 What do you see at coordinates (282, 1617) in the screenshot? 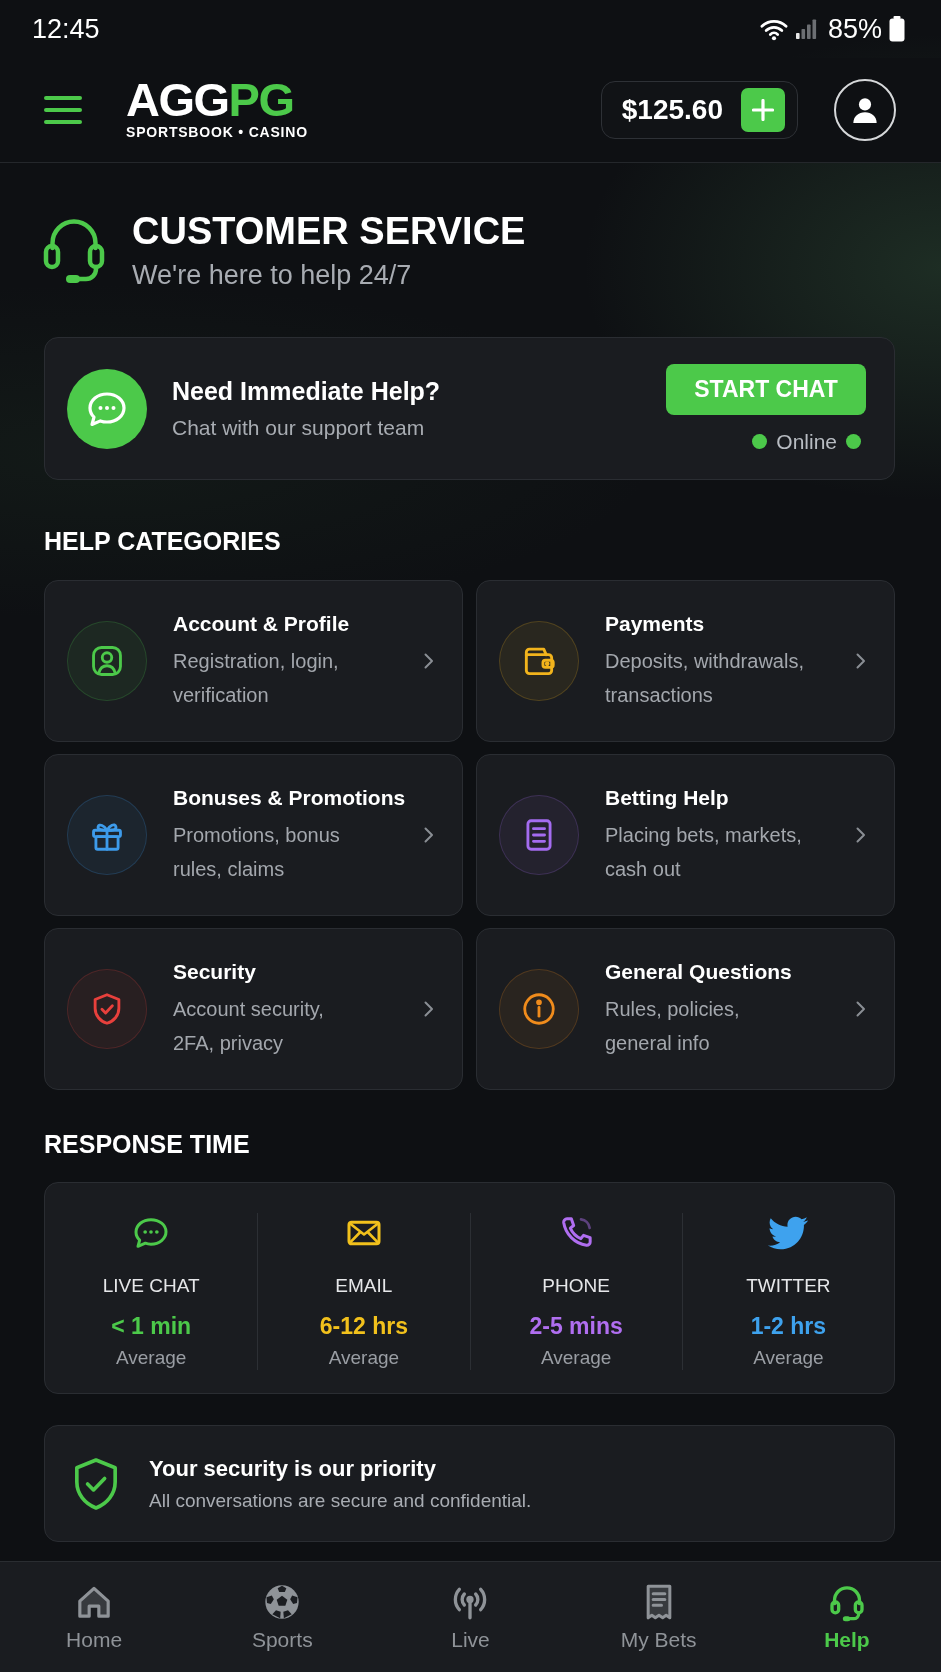
I see `nav-tab: Sports` at bounding box center [282, 1617].